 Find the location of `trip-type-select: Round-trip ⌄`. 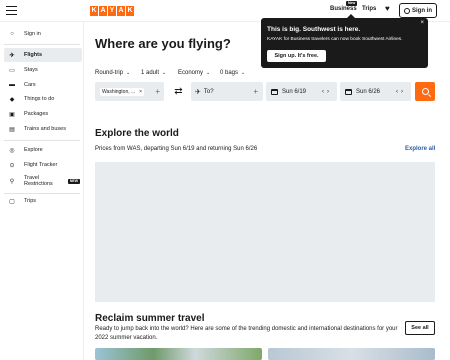

trip-type-select: Round-trip ⌄ is located at coordinates (112, 73).